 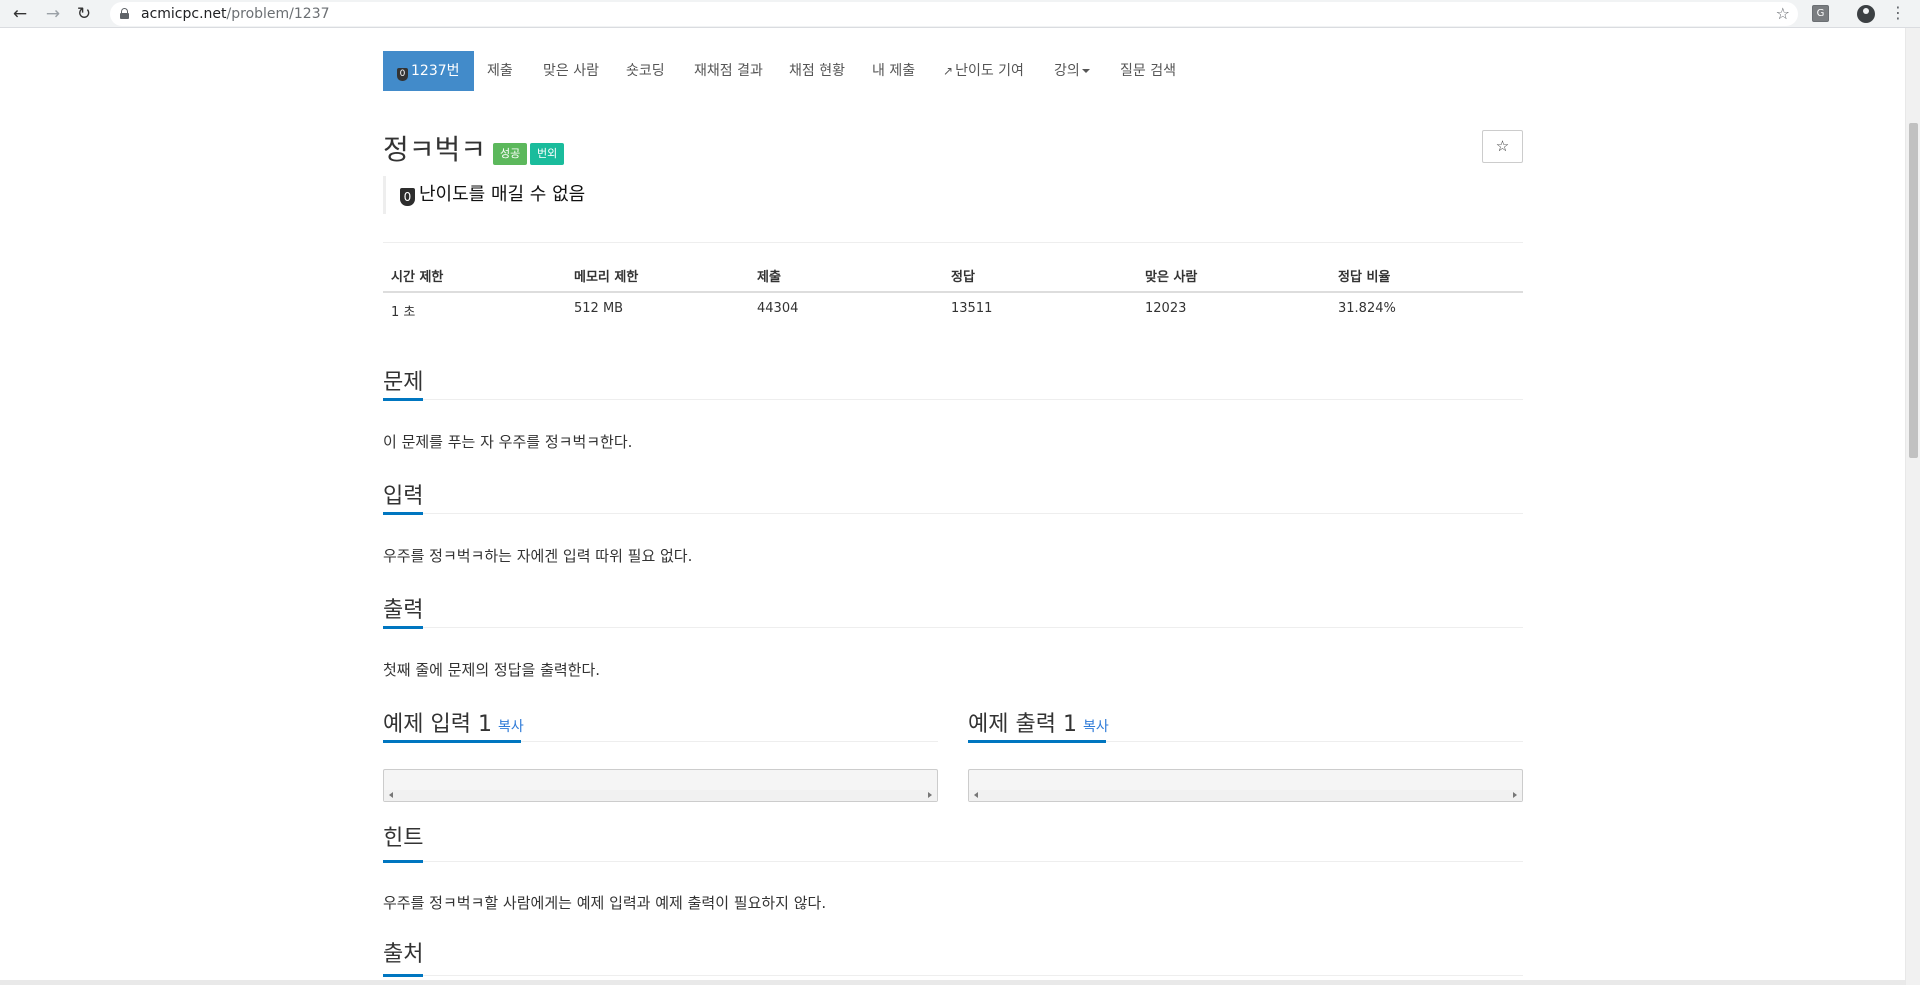 I want to click on output-text: 첫째 줄에 문제의 정답을 출력한다., so click(x=492, y=670).